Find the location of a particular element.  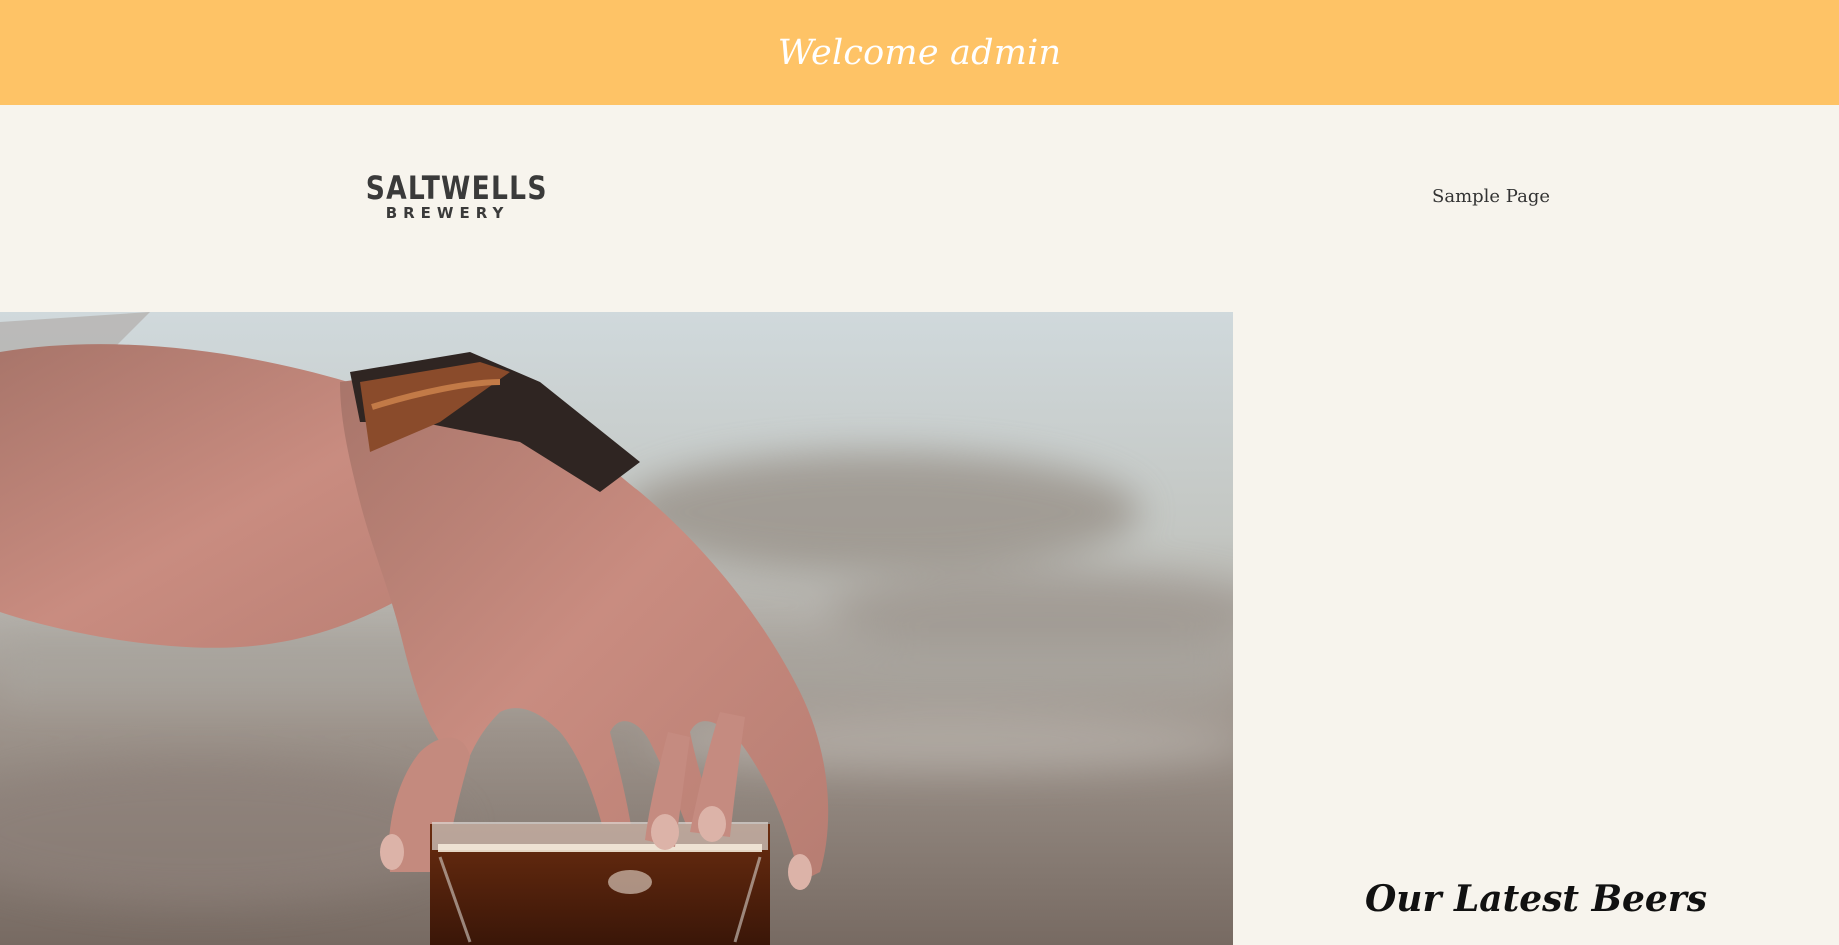

logo-subtitle: BREWERY is located at coordinates (447, 213).